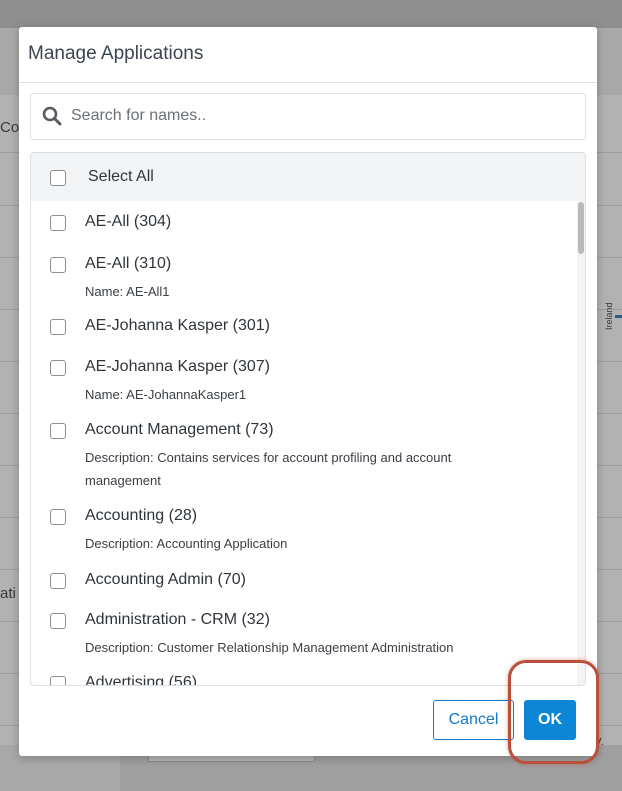  I want to click on search-box, so click(308, 116).